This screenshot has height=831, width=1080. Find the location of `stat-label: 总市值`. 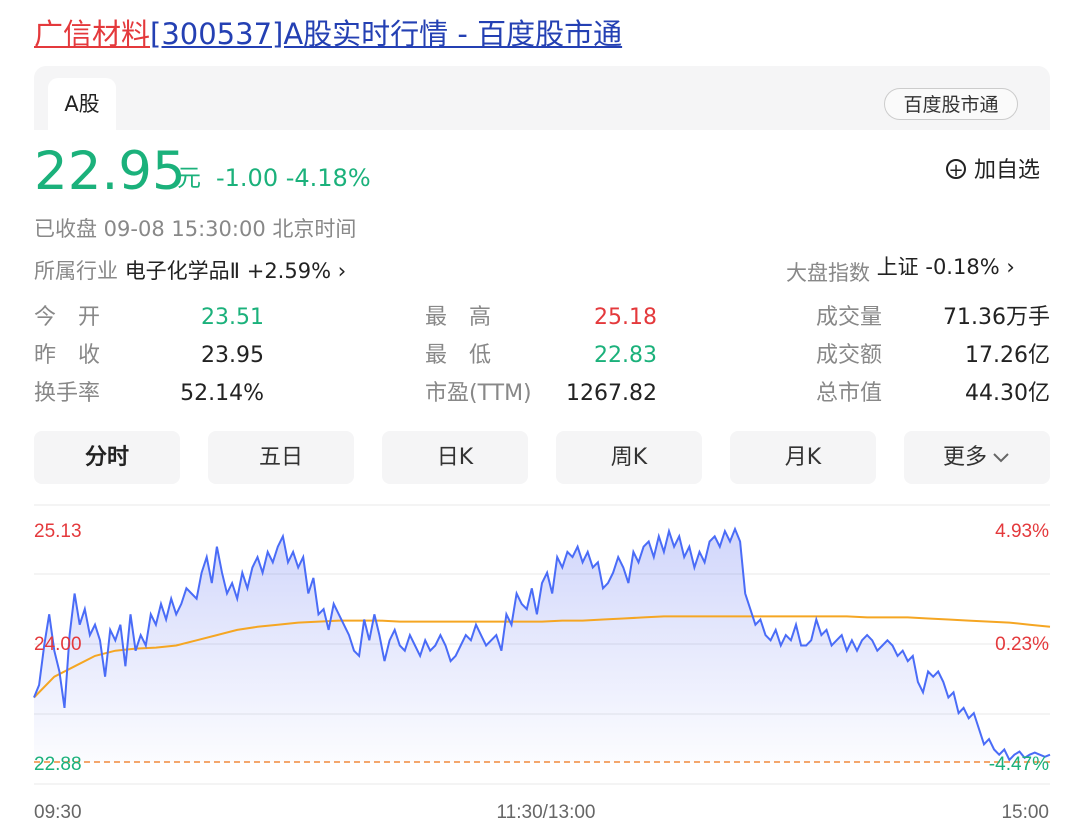

stat-label: 总市值 is located at coordinates (849, 393).